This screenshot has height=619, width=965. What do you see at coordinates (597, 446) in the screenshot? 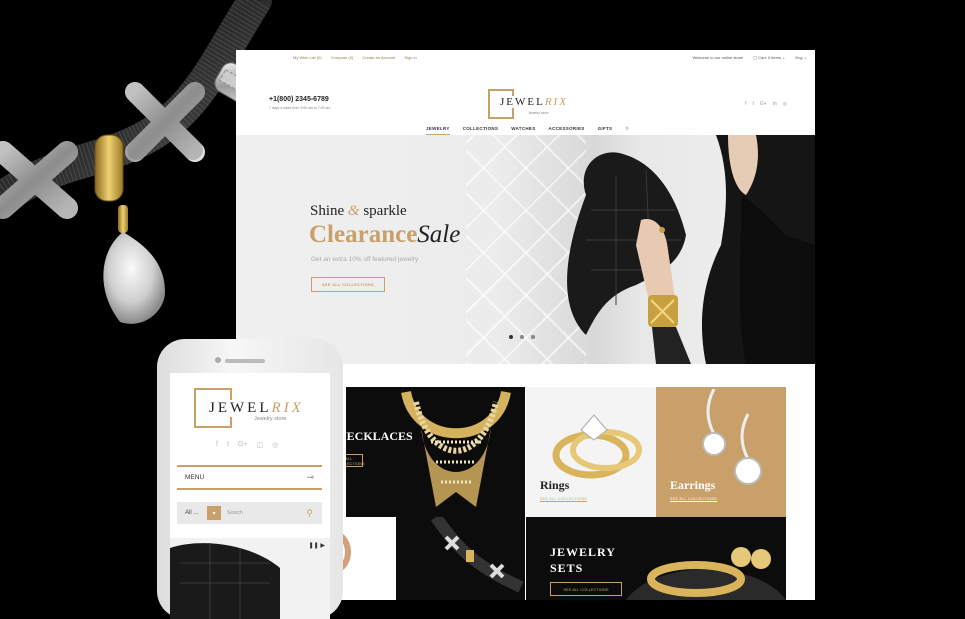
I see `rings-image` at bounding box center [597, 446].